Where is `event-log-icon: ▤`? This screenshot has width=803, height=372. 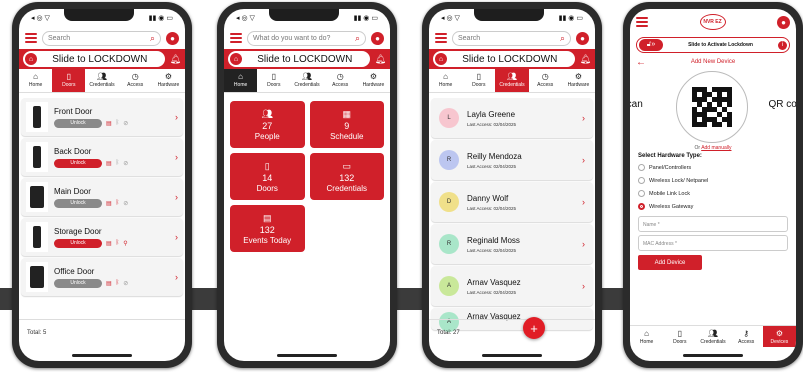 event-log-icon: ▤ is located at coordinates (267, 217).